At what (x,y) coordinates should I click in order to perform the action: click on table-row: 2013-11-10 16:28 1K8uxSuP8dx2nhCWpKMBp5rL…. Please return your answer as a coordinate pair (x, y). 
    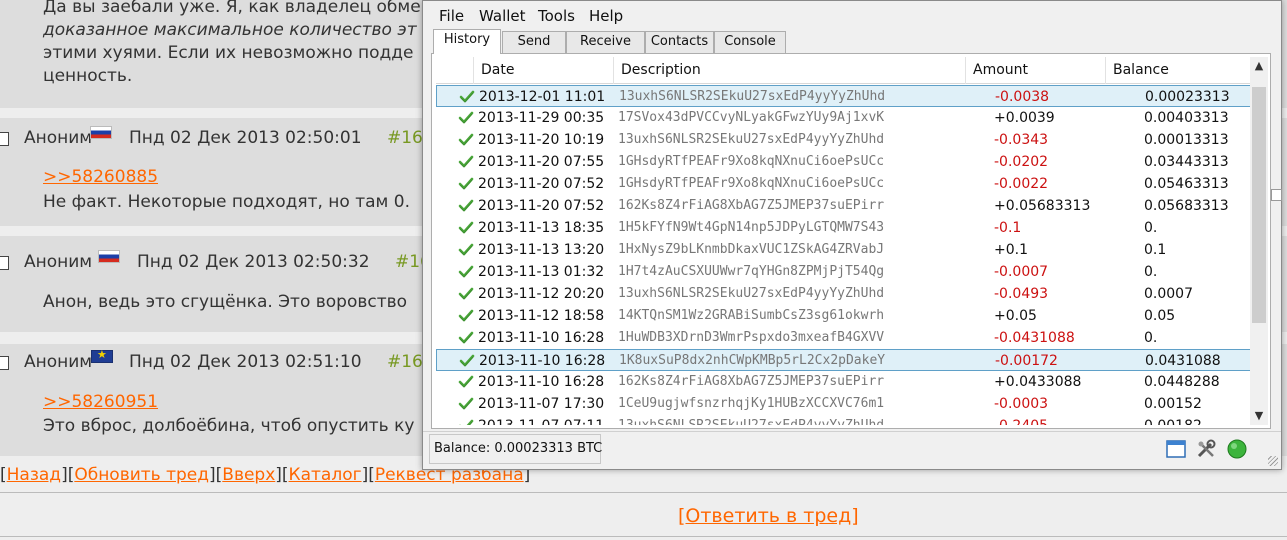
    Looking at the image, I should click on (843, 360).